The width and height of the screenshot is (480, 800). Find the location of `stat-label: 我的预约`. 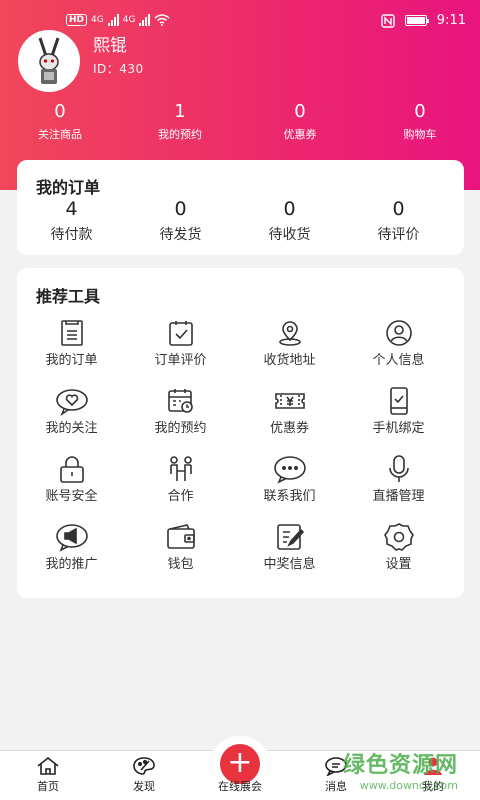

stat-label: 我的预约 is located at coordinates (180, 134).